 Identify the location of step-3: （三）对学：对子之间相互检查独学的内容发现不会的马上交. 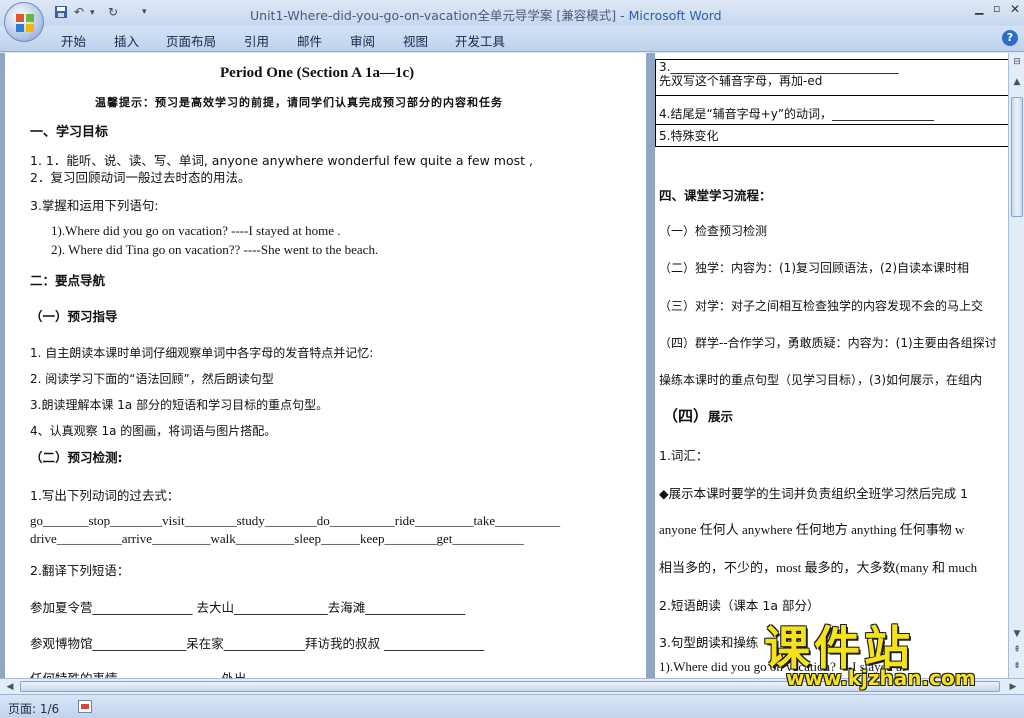
(821, 306).